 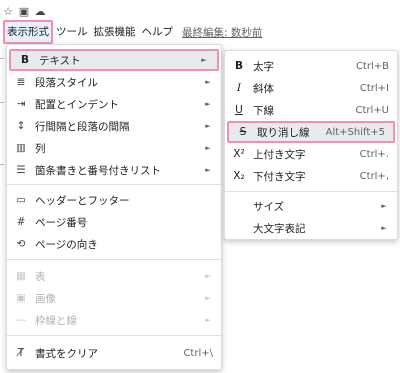 I want to click on table-icon: ▦, so click(x=21, y=276).